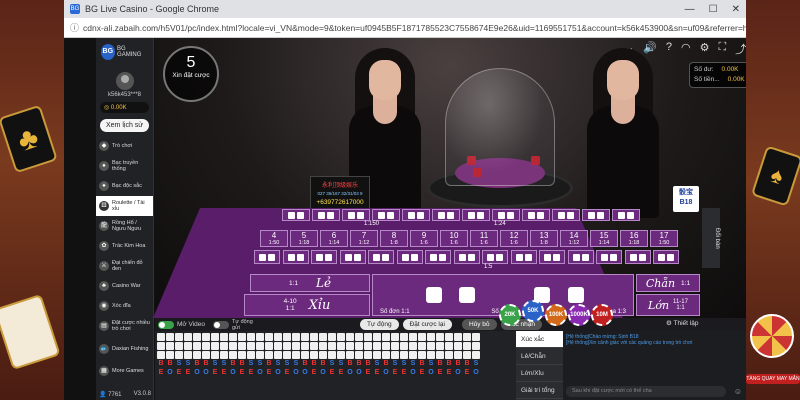 This screenshot has height=400, width=800. What do you see at coordinates (602, 315) in the screenshot?
I see `chip-10m: 10M` at bounding box center [602, 315].